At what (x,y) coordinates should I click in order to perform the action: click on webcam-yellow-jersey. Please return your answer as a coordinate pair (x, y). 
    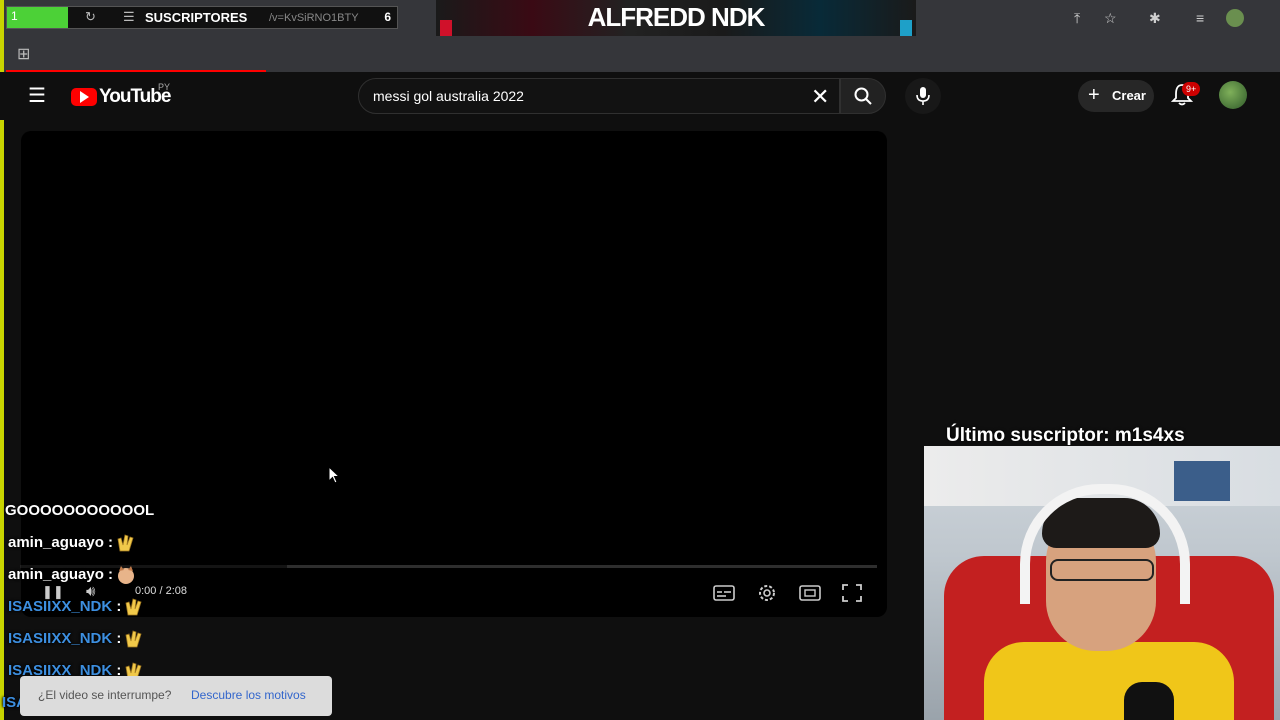
    Looking at the image, I should click on (1109, 681).